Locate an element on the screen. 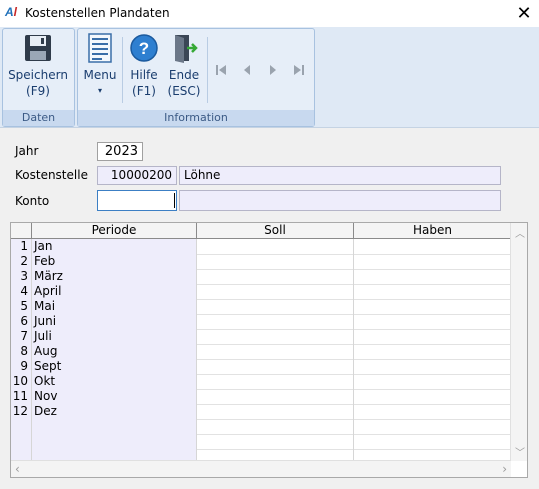 The width and height of the screenshot is (539, 489). column-header-haben: Haben is located at coordinates (432, 230).